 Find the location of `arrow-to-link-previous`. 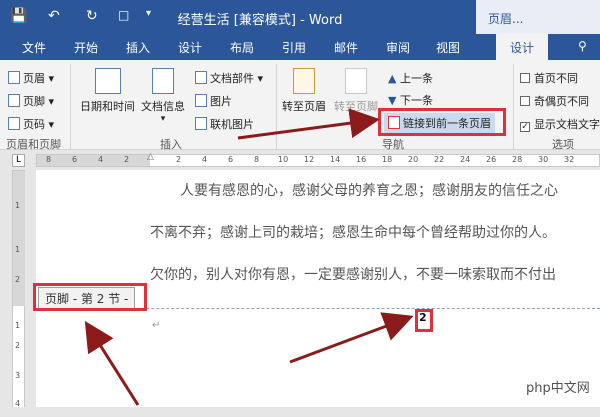

arrow-to-link-previous is located at coordinates (308, 124).